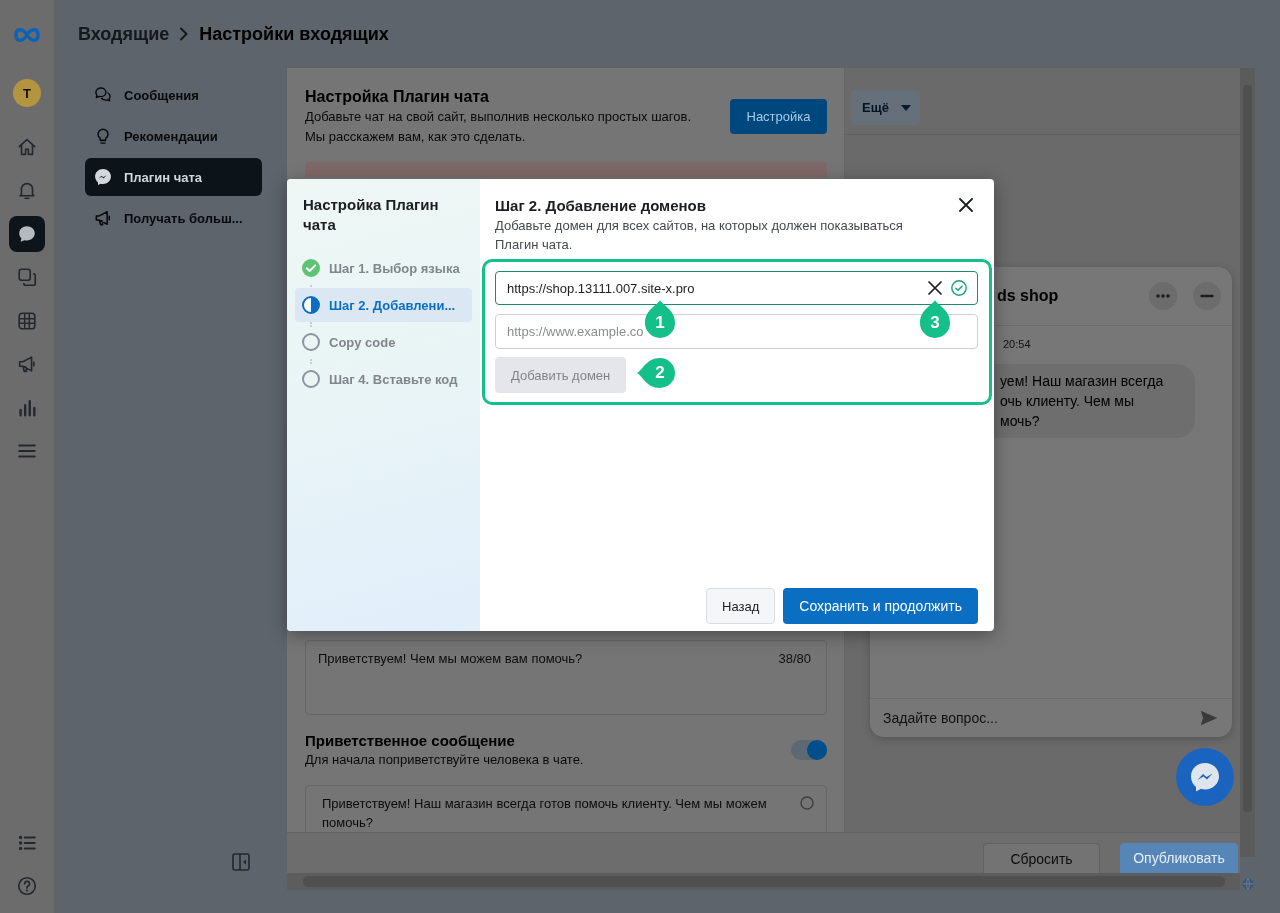 Image resolution: width=1280 pixels, height=913 pixels. I want to click on url-input: https://shop.13111.007.site-x.pro, so click(736, 288).